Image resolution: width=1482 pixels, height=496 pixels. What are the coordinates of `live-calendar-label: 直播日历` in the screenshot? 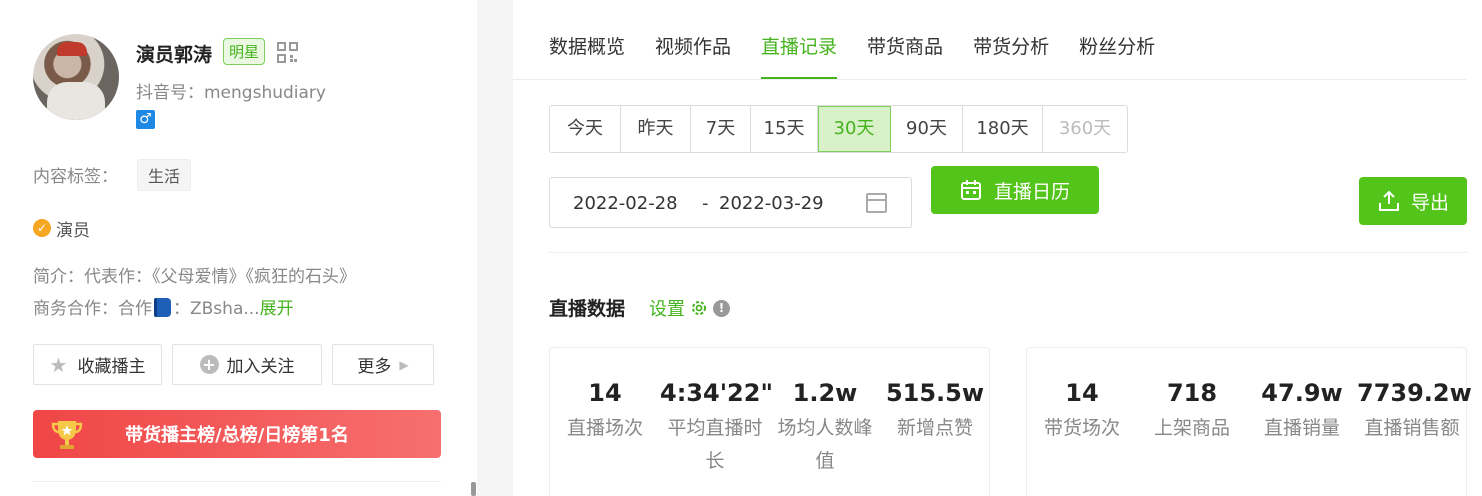 It's located at (1031, 191).